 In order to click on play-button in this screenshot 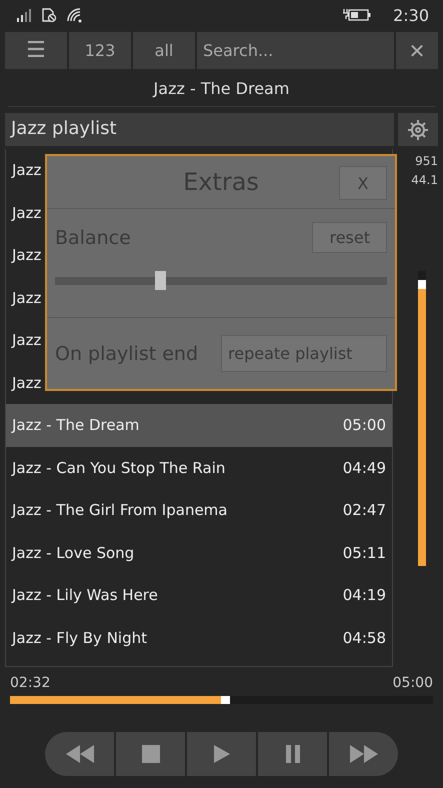, I will do `click(221, 754)`.